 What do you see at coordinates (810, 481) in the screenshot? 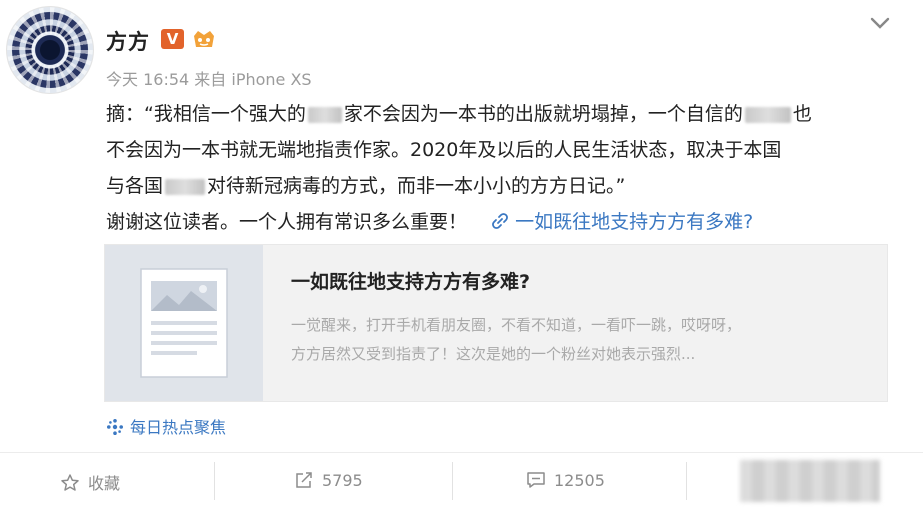
I see `redacted-like-area` at bounding box center [810, 481].